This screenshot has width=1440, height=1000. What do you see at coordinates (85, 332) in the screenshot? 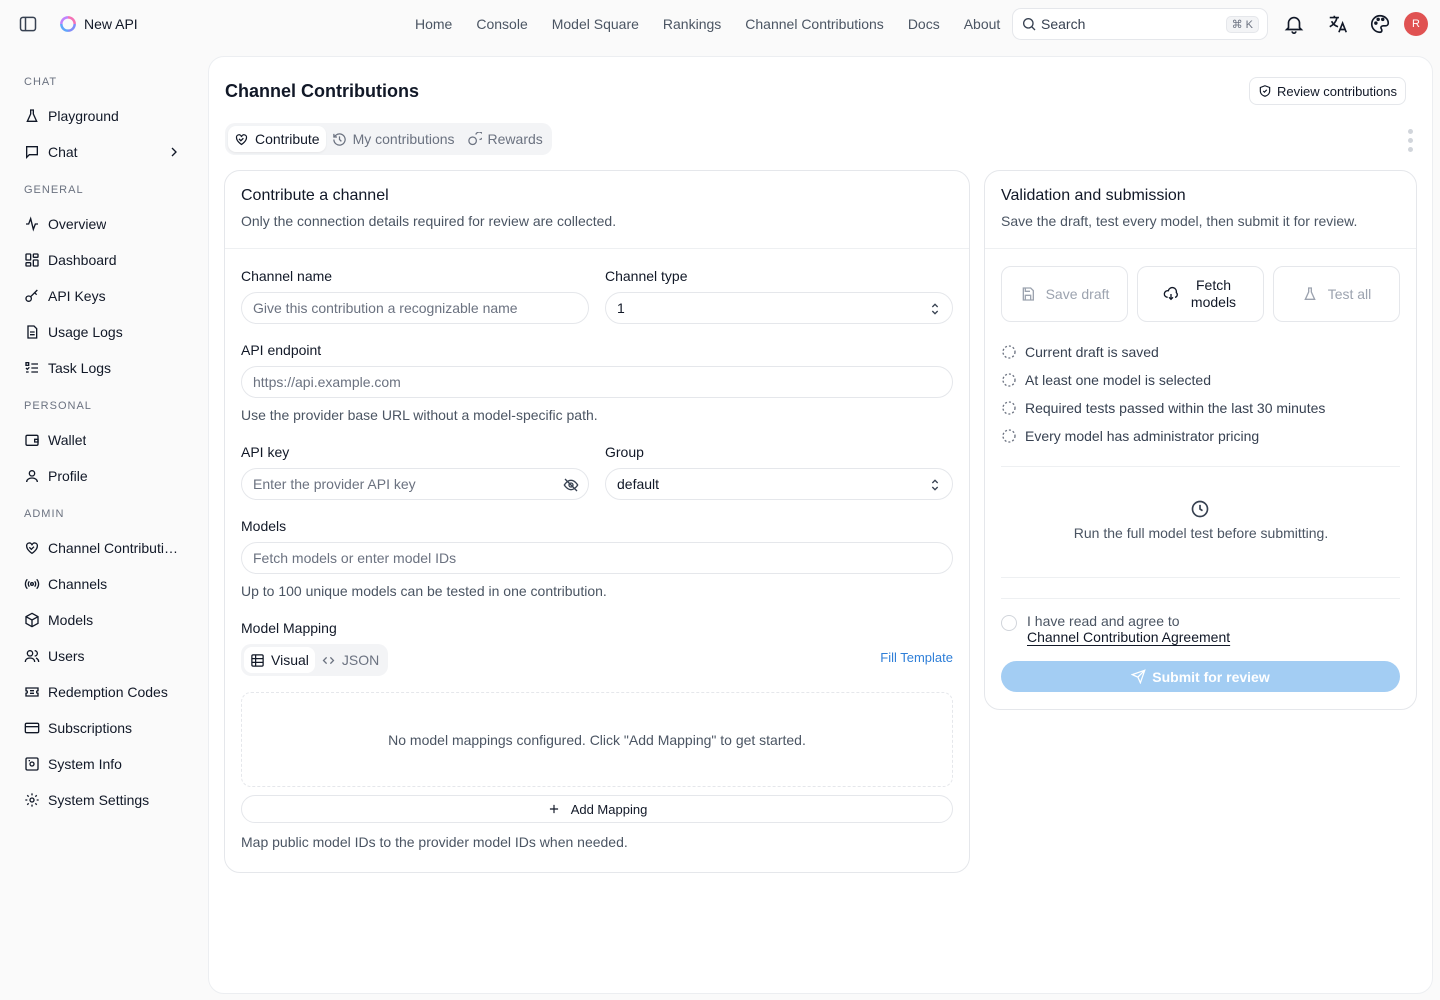
I see `sidebar-item-label: Usage Logs` at bounding box center [85, 332].